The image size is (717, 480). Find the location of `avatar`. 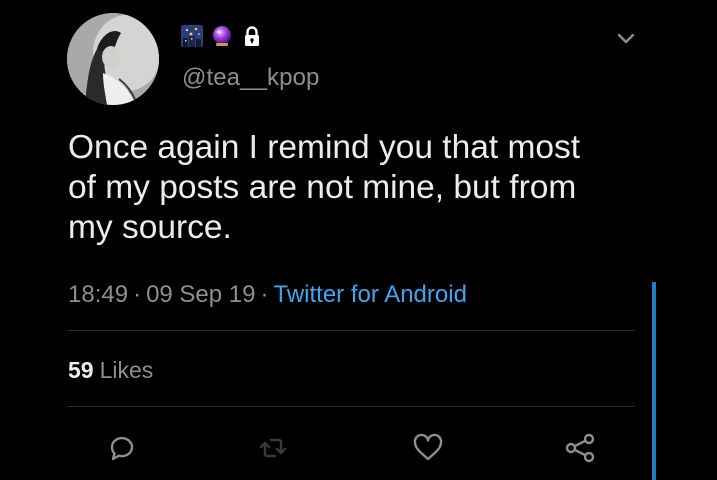

avatar is located at coordinates (113, 59).